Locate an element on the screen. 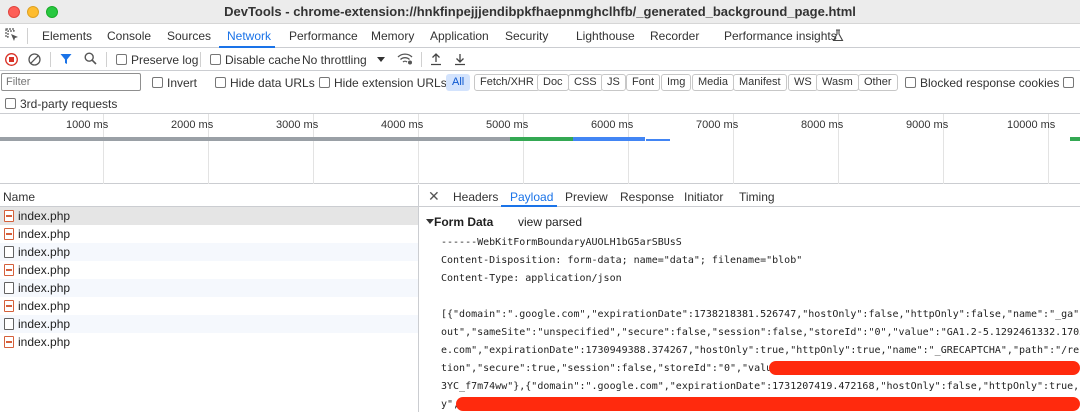 The height and width of the screenshot is (412, 1080). tab-network: Network is located at coordinates (249, 36).